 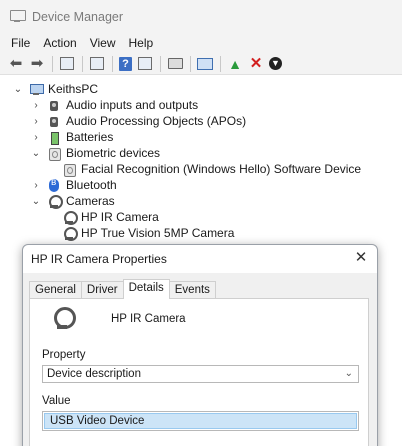 I want to click on tree-root: ⌄ KeithsPC, so click(x=55, y=89).